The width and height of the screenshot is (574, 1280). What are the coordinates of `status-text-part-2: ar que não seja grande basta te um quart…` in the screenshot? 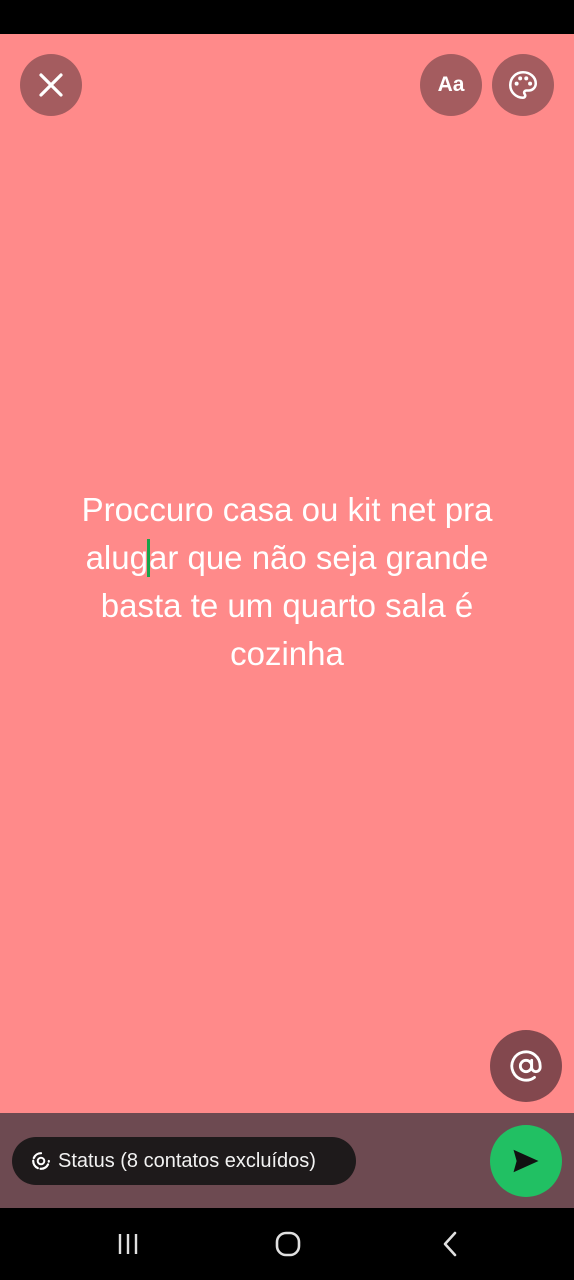 It's located at (294, 605).